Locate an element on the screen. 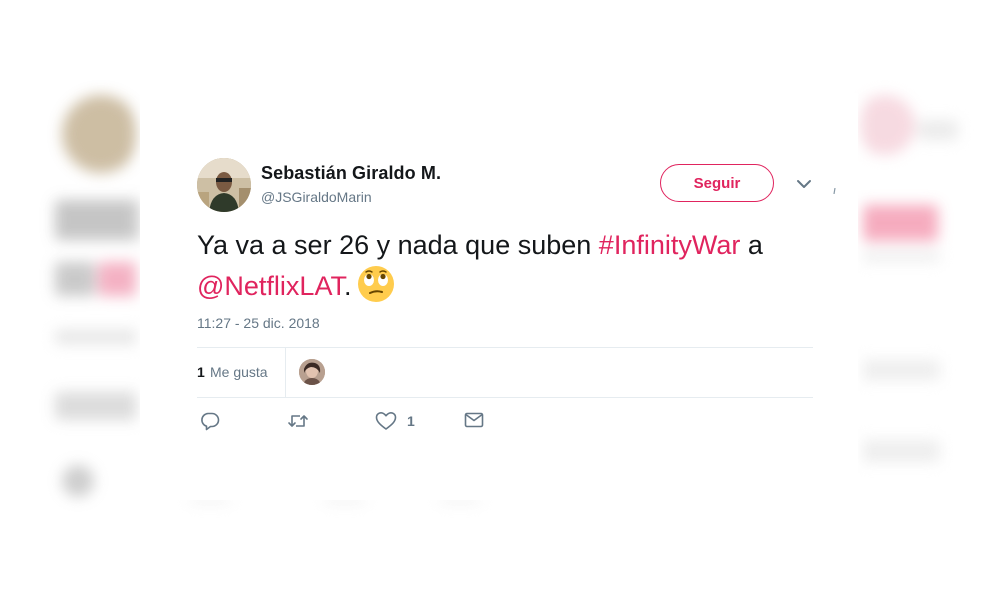 The image size is (1000, 590). retweet-icon is located at coordinates (298, 421).